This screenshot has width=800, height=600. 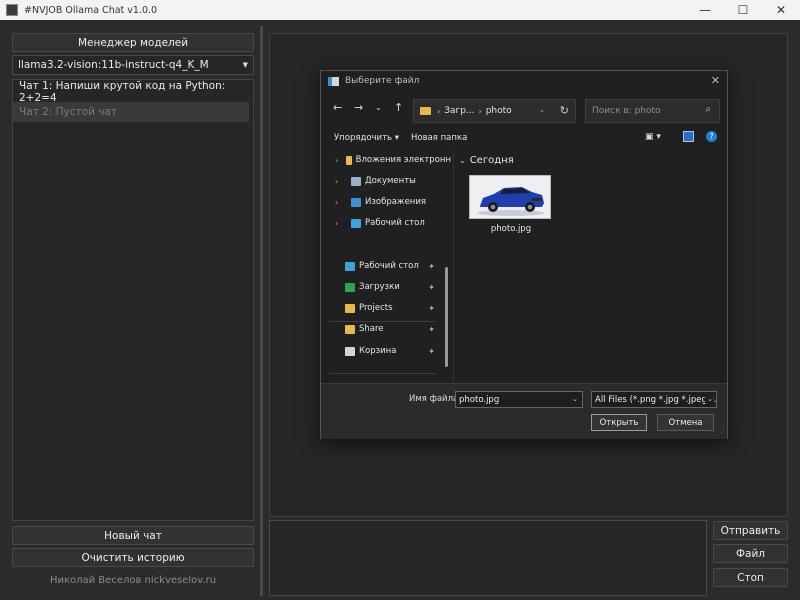 I want to click on nav-item-label: Projects, so click(x=376, y=308).